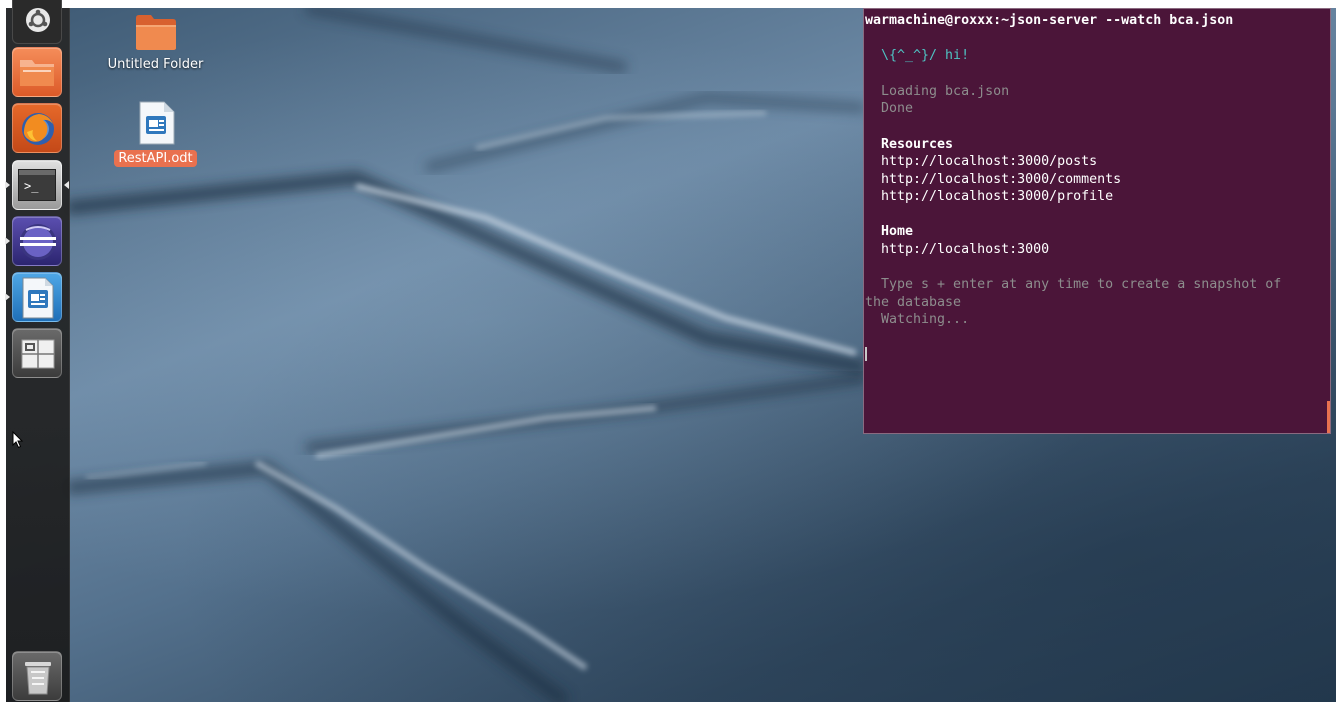  What do you see at coordinates (981, 161) in the screenshot?
I see `terminal-resource-url: http://localhost:3000/posts` at bounding box center [981, 161].